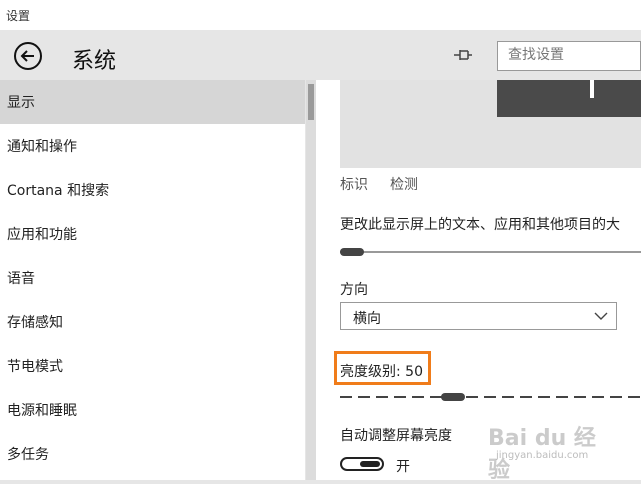  Describe the element at coordinates (452, 397) in the screenshot. I see `brightness-slider-thumb` at that location.